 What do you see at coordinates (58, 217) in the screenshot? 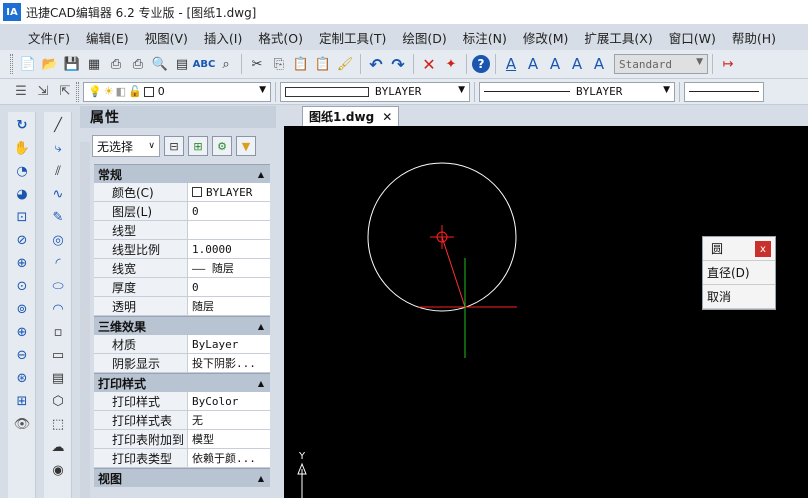
I see `freehand-icon: ✎` at bounding box center [58, 217].